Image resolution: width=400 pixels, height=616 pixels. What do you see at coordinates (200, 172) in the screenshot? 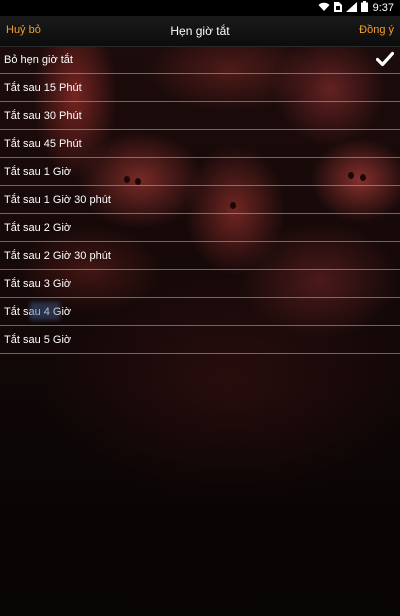
I see `list-item: Tắt sau 1 Giờ` at bounding box center [200, 172].